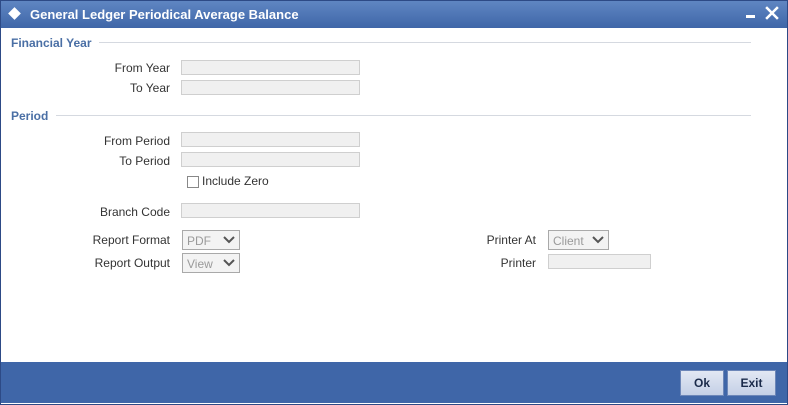 The height and width of the screenshot is (405, 788). Describe the element at coordinates (751, 383) in the screenshot. I see `exit-button: Exit` at that location.